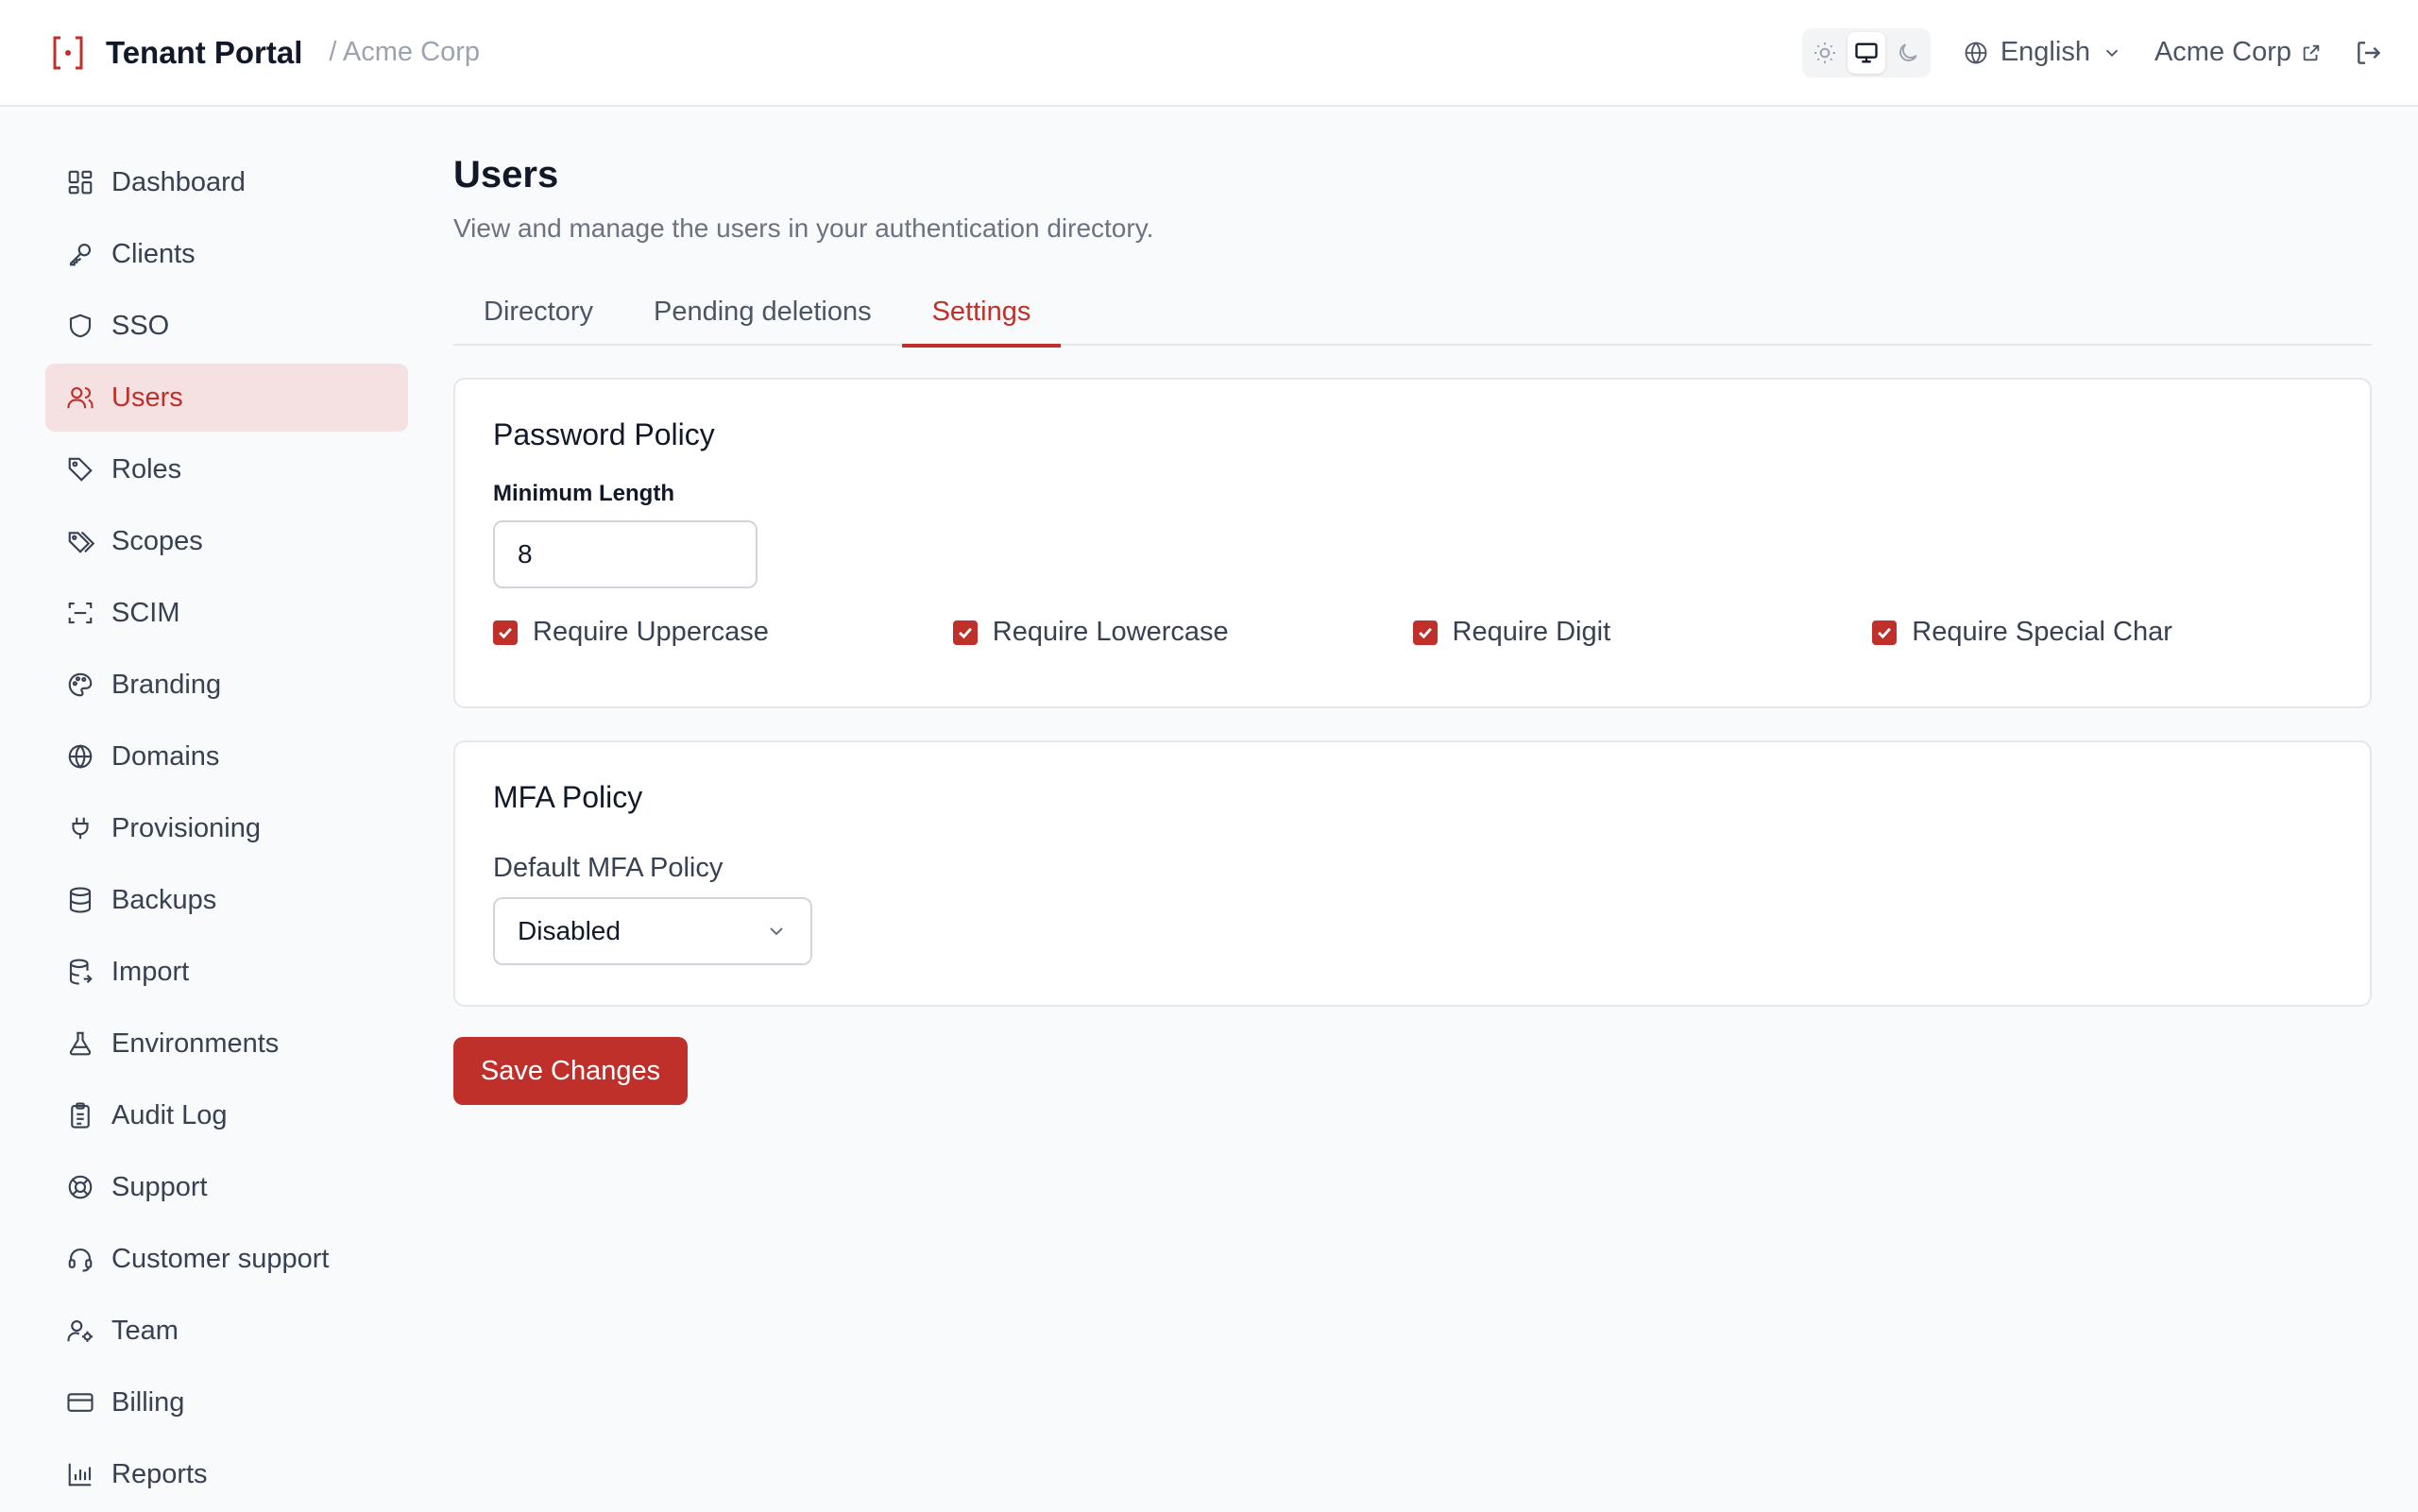  I want to click on sidebar-item-label: Roles, so click(146, 468).